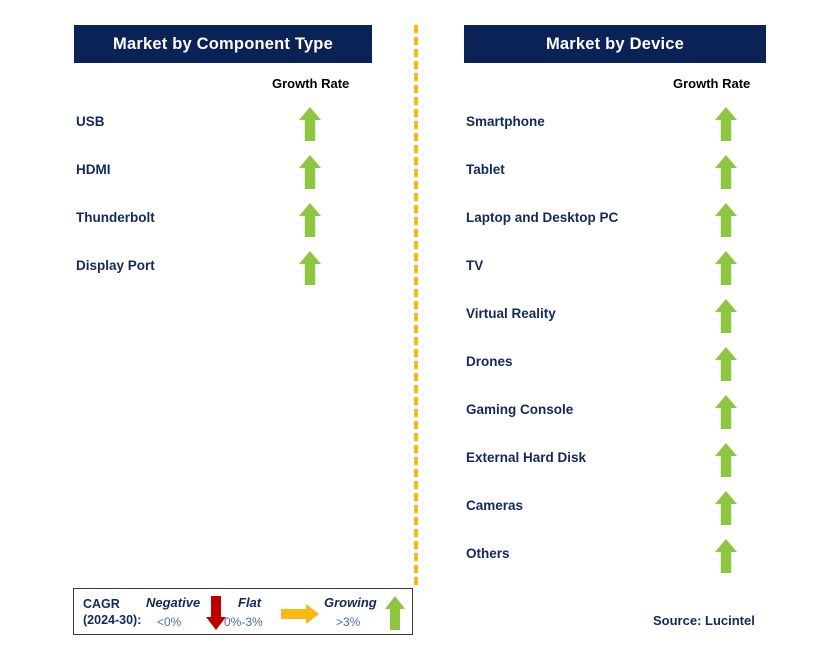 The width and height of the screenshot is (829, 666). Describe the element at coordinates (712, 83) in the screenshot. I see `growth-rate-caption-device: Growth Rate` at that location.